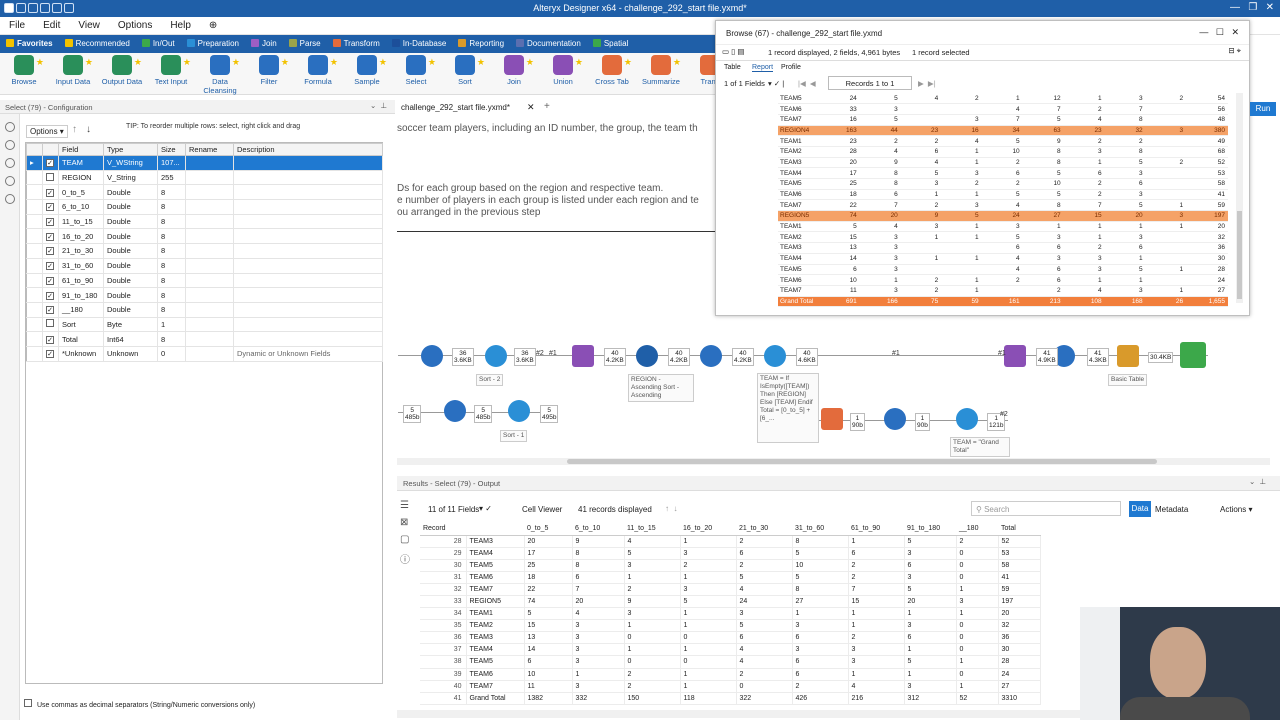 This screenshot has height=720, width=1280. What do you see at coordinates (17, 24) in the screenshot?
I see `menu-file: File` at bounding box center [17, 24].